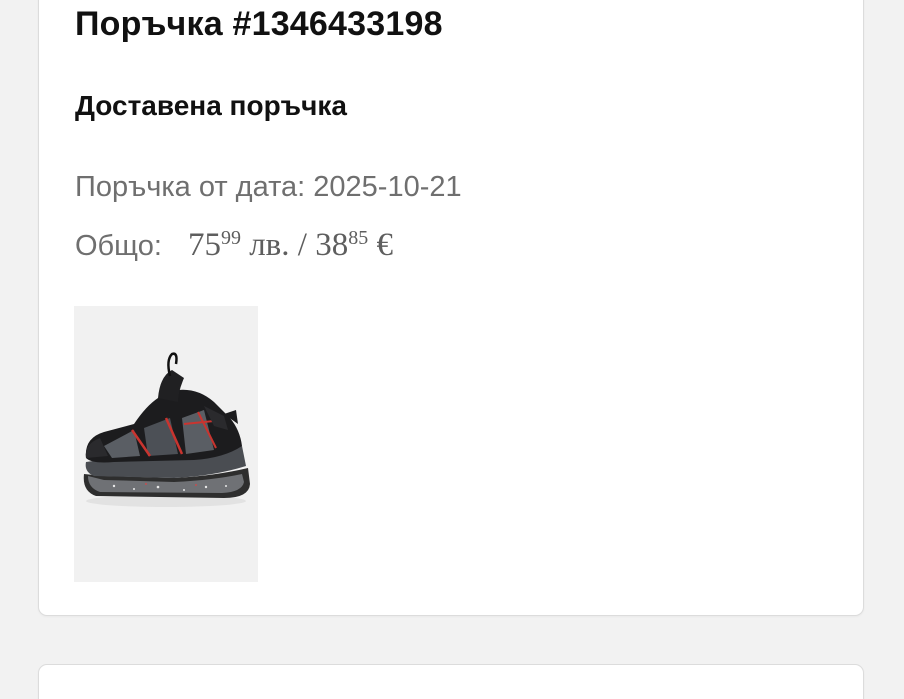 The width and height of the screenshot is (904, 699). I want to click on price-bgn-integer: 75, so click(204, 245).